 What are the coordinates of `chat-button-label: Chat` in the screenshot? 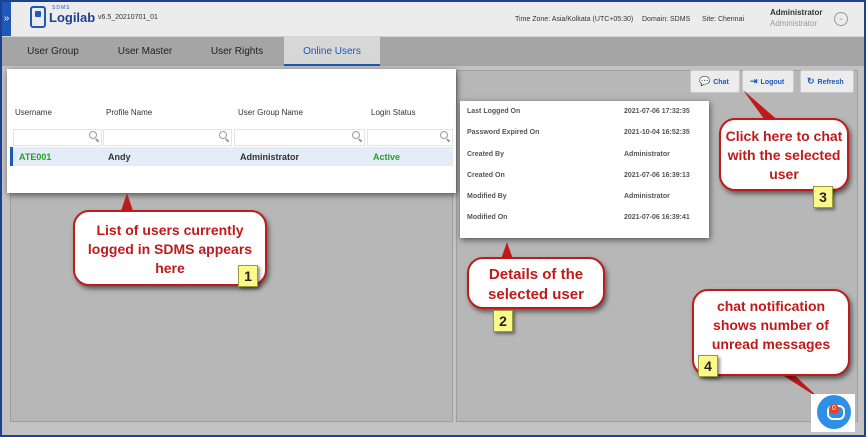 It's located at (721, 82).